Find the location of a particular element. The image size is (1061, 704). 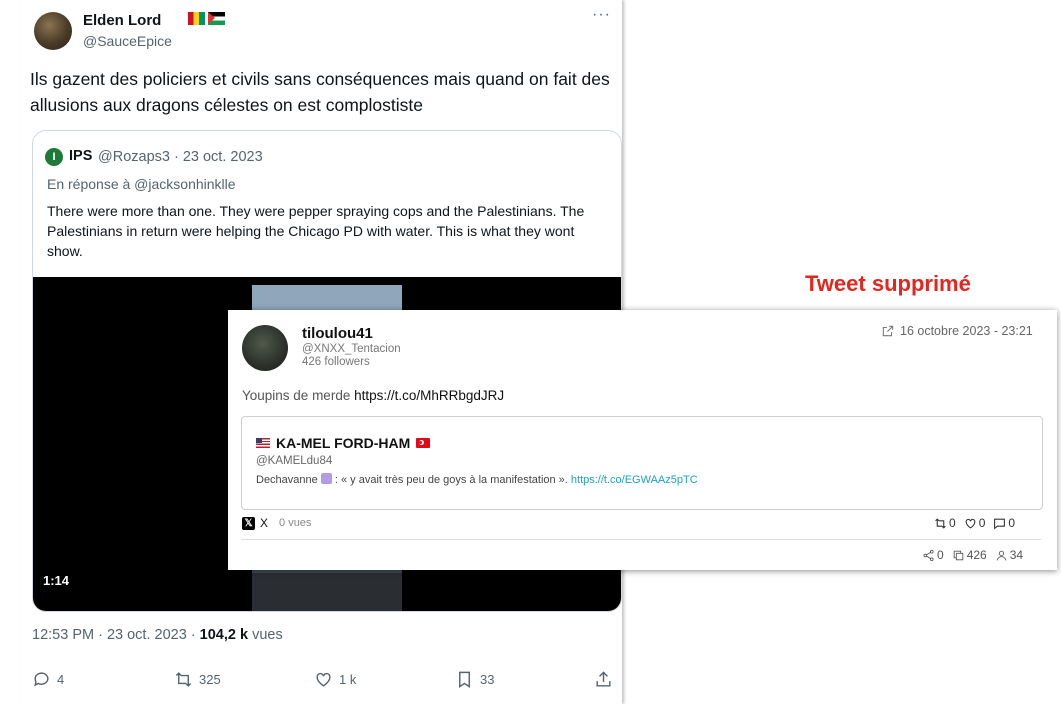

views-count: 104,2 k is located at coordinates (224, 635).